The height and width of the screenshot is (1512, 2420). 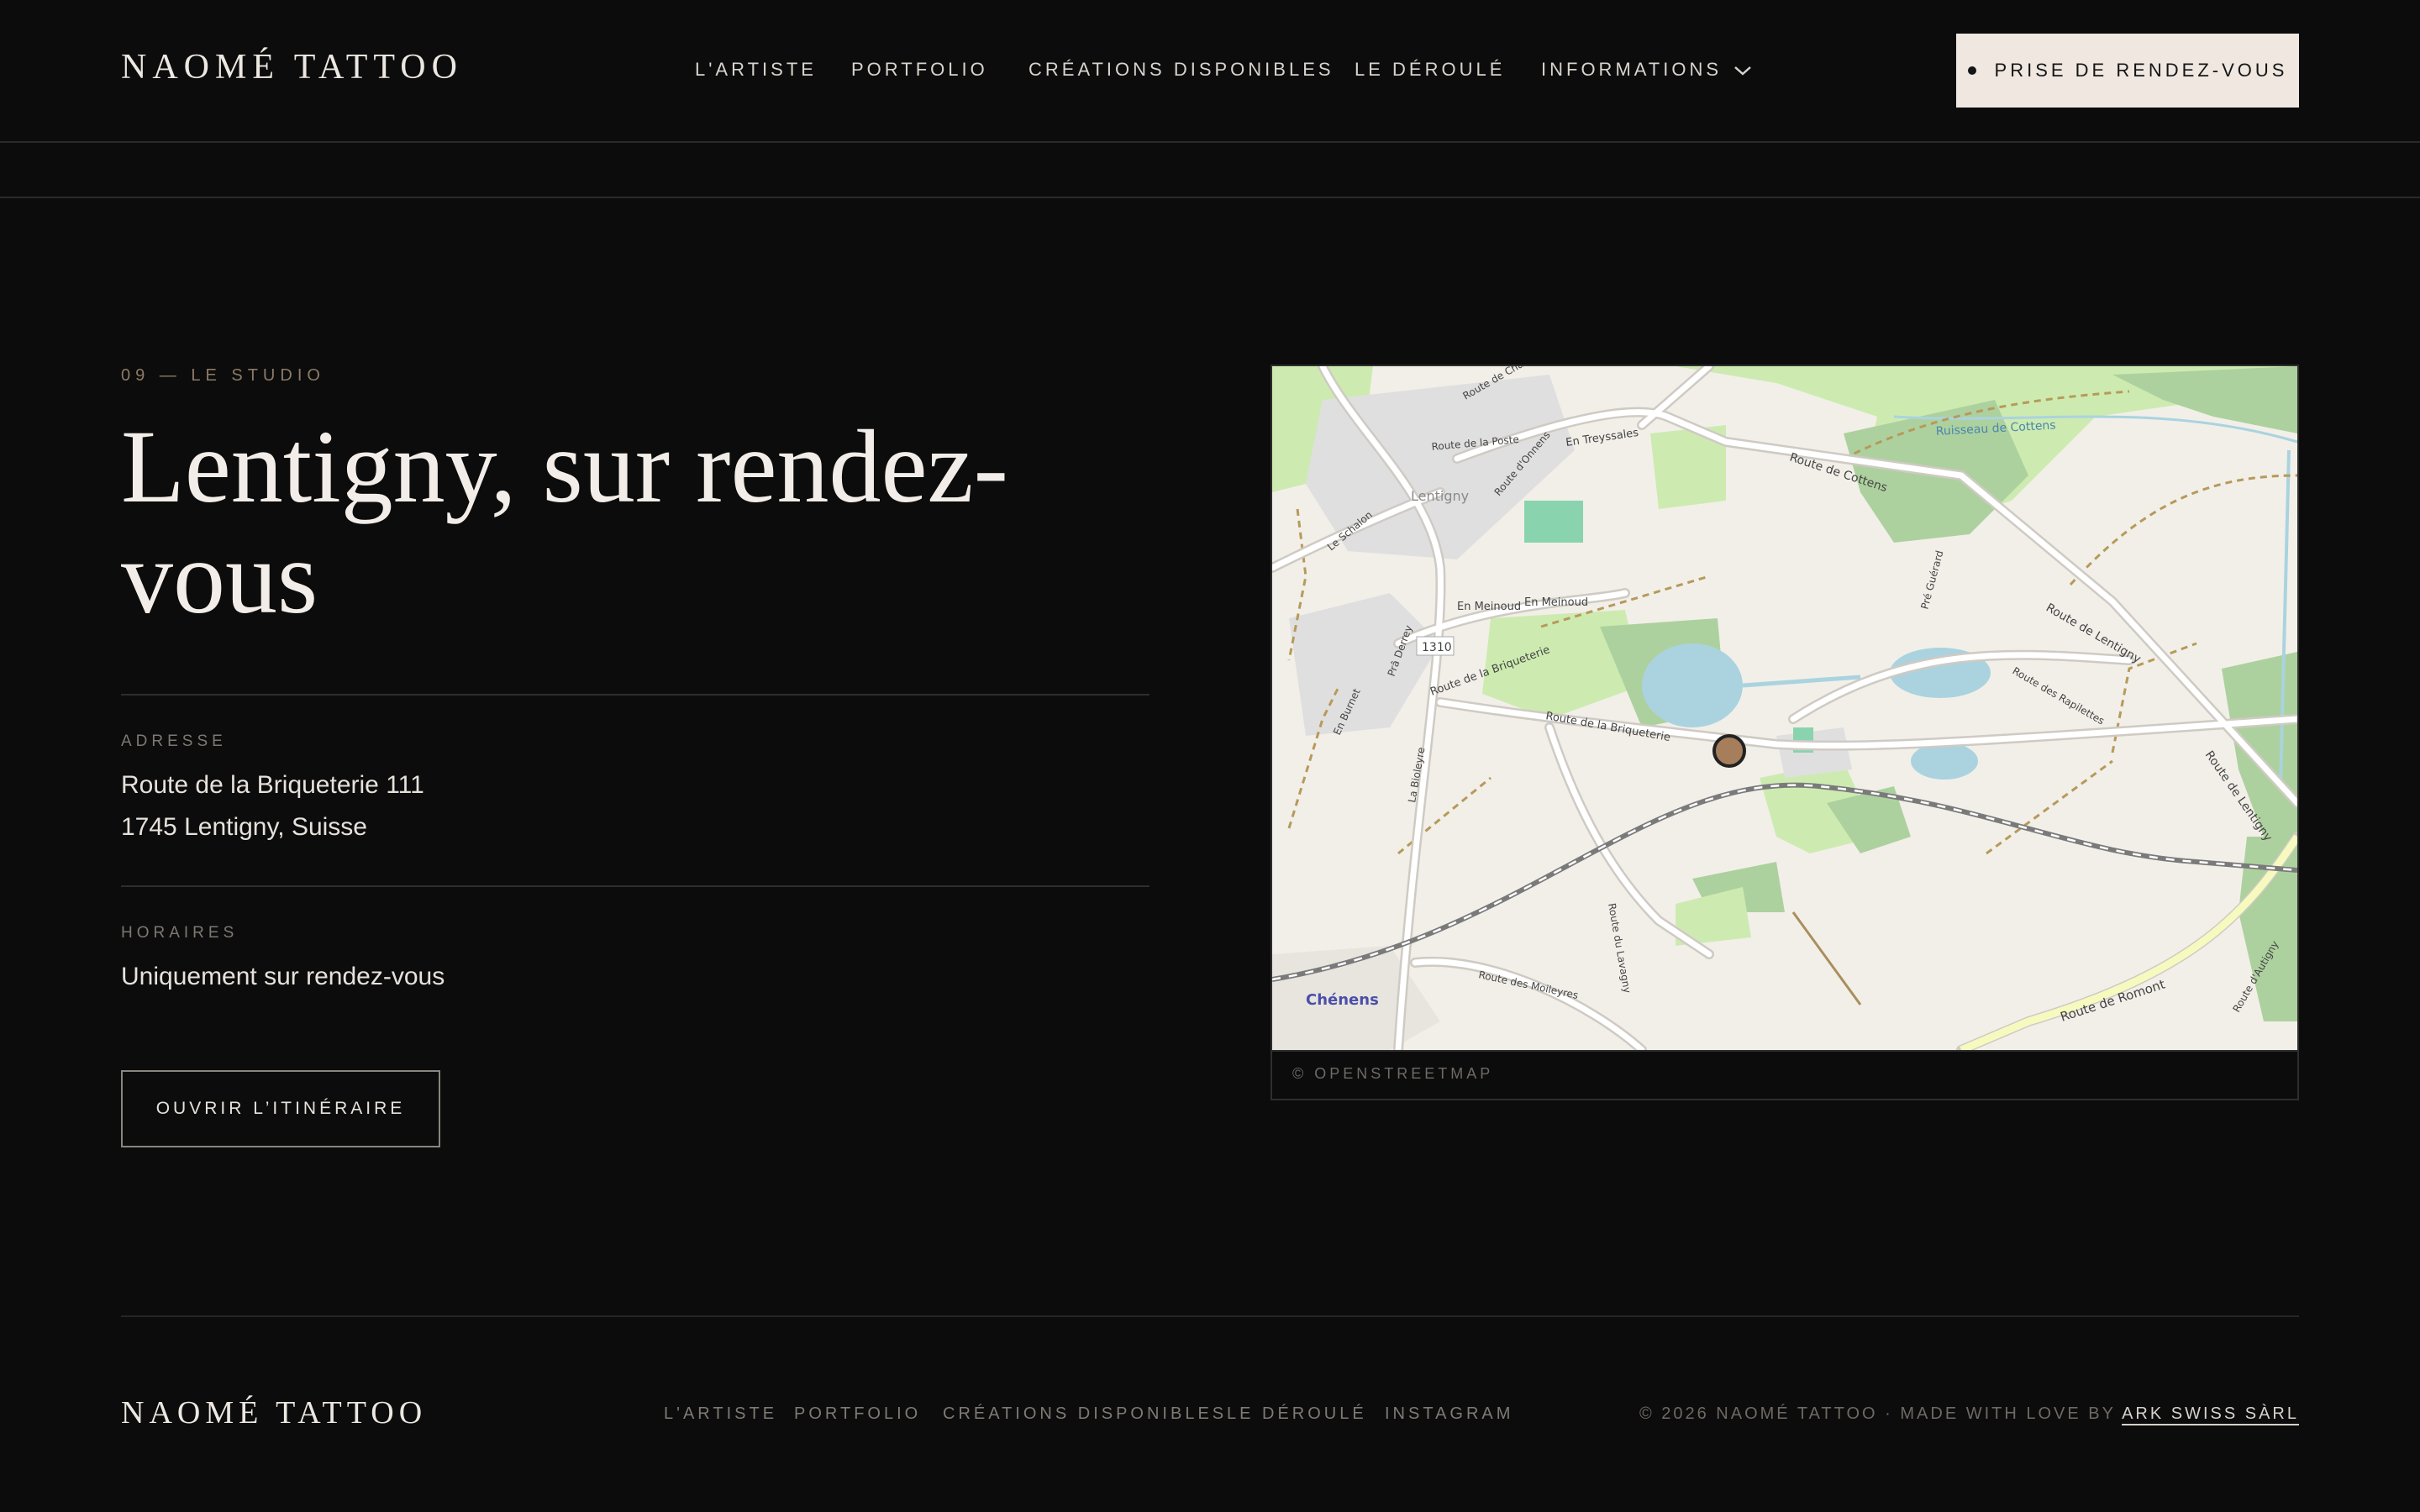 I want to click on copyright-text: © 2026 NAOMÉ TATTOO · MADE WITH LOVE BY, so click(x=1877, y=1413).